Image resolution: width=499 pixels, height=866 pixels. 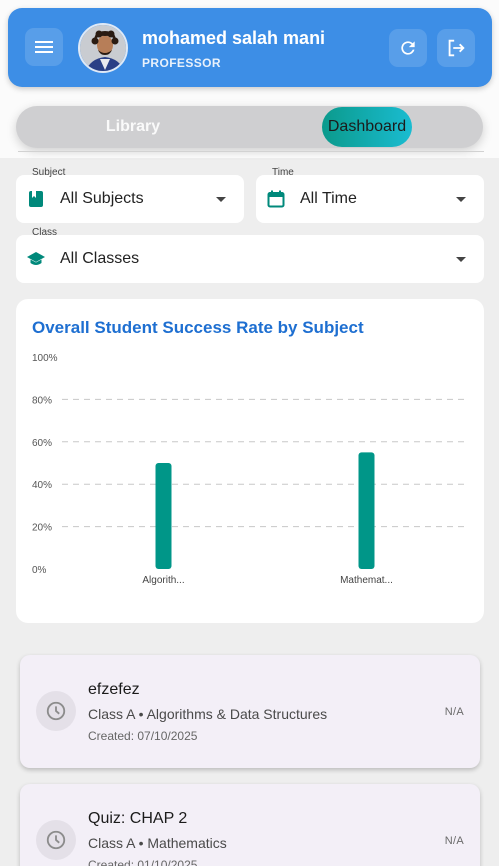 I want to click on time-filter: Time All Time, so click(x=370, y=195).